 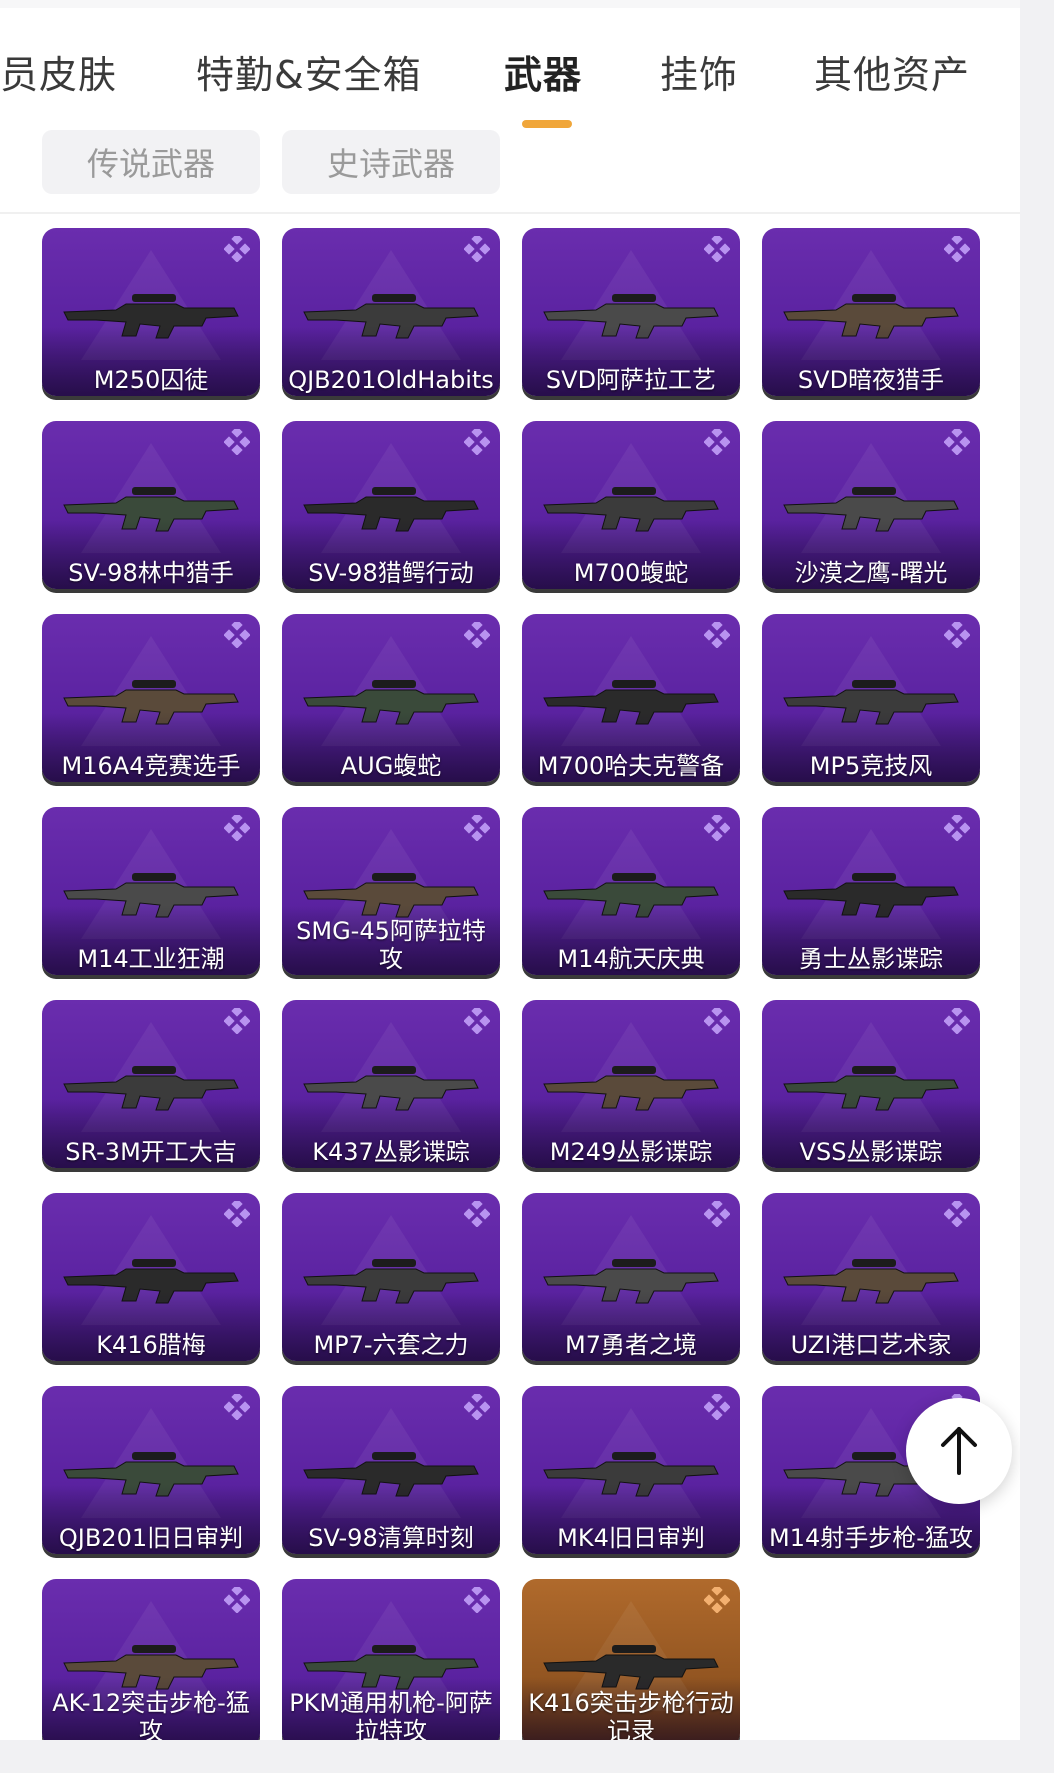 What do you see at coordinates (391, 162) in the screenshot?
I see `subtab-epic-weapons: 史诗武器` at bounding box center [391, 162].